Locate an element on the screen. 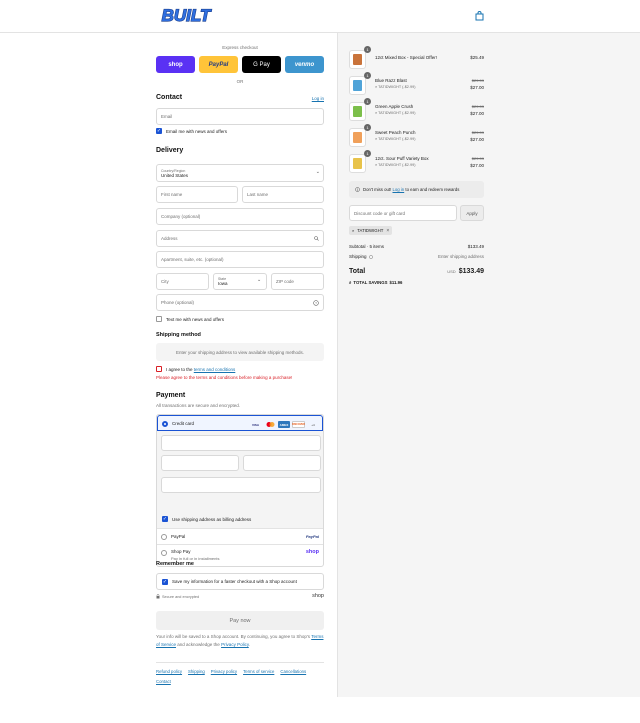 Image resolution: width=640 pixels, height=723 pixels. country-select: Country/Region United States is located at coordinates (240, 173).